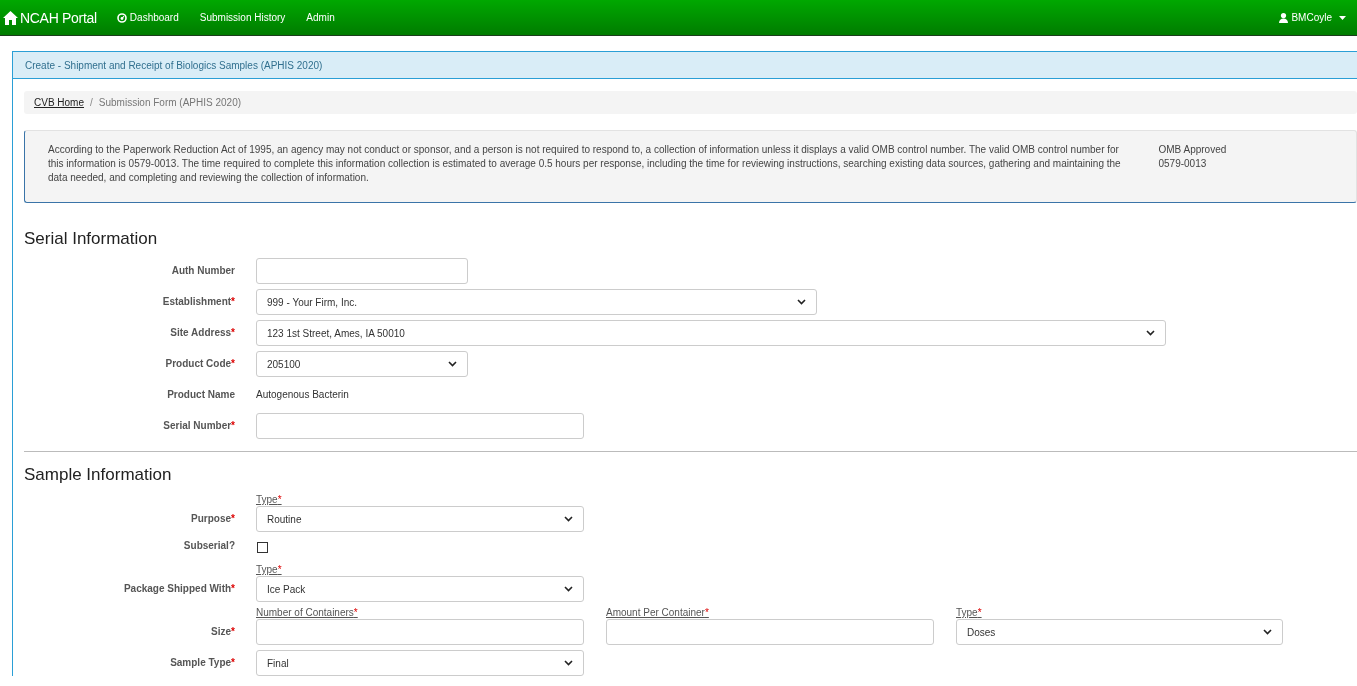  Describe the element at coordinates (10, 17) in the screenshot. I see `home-icon` at that location.